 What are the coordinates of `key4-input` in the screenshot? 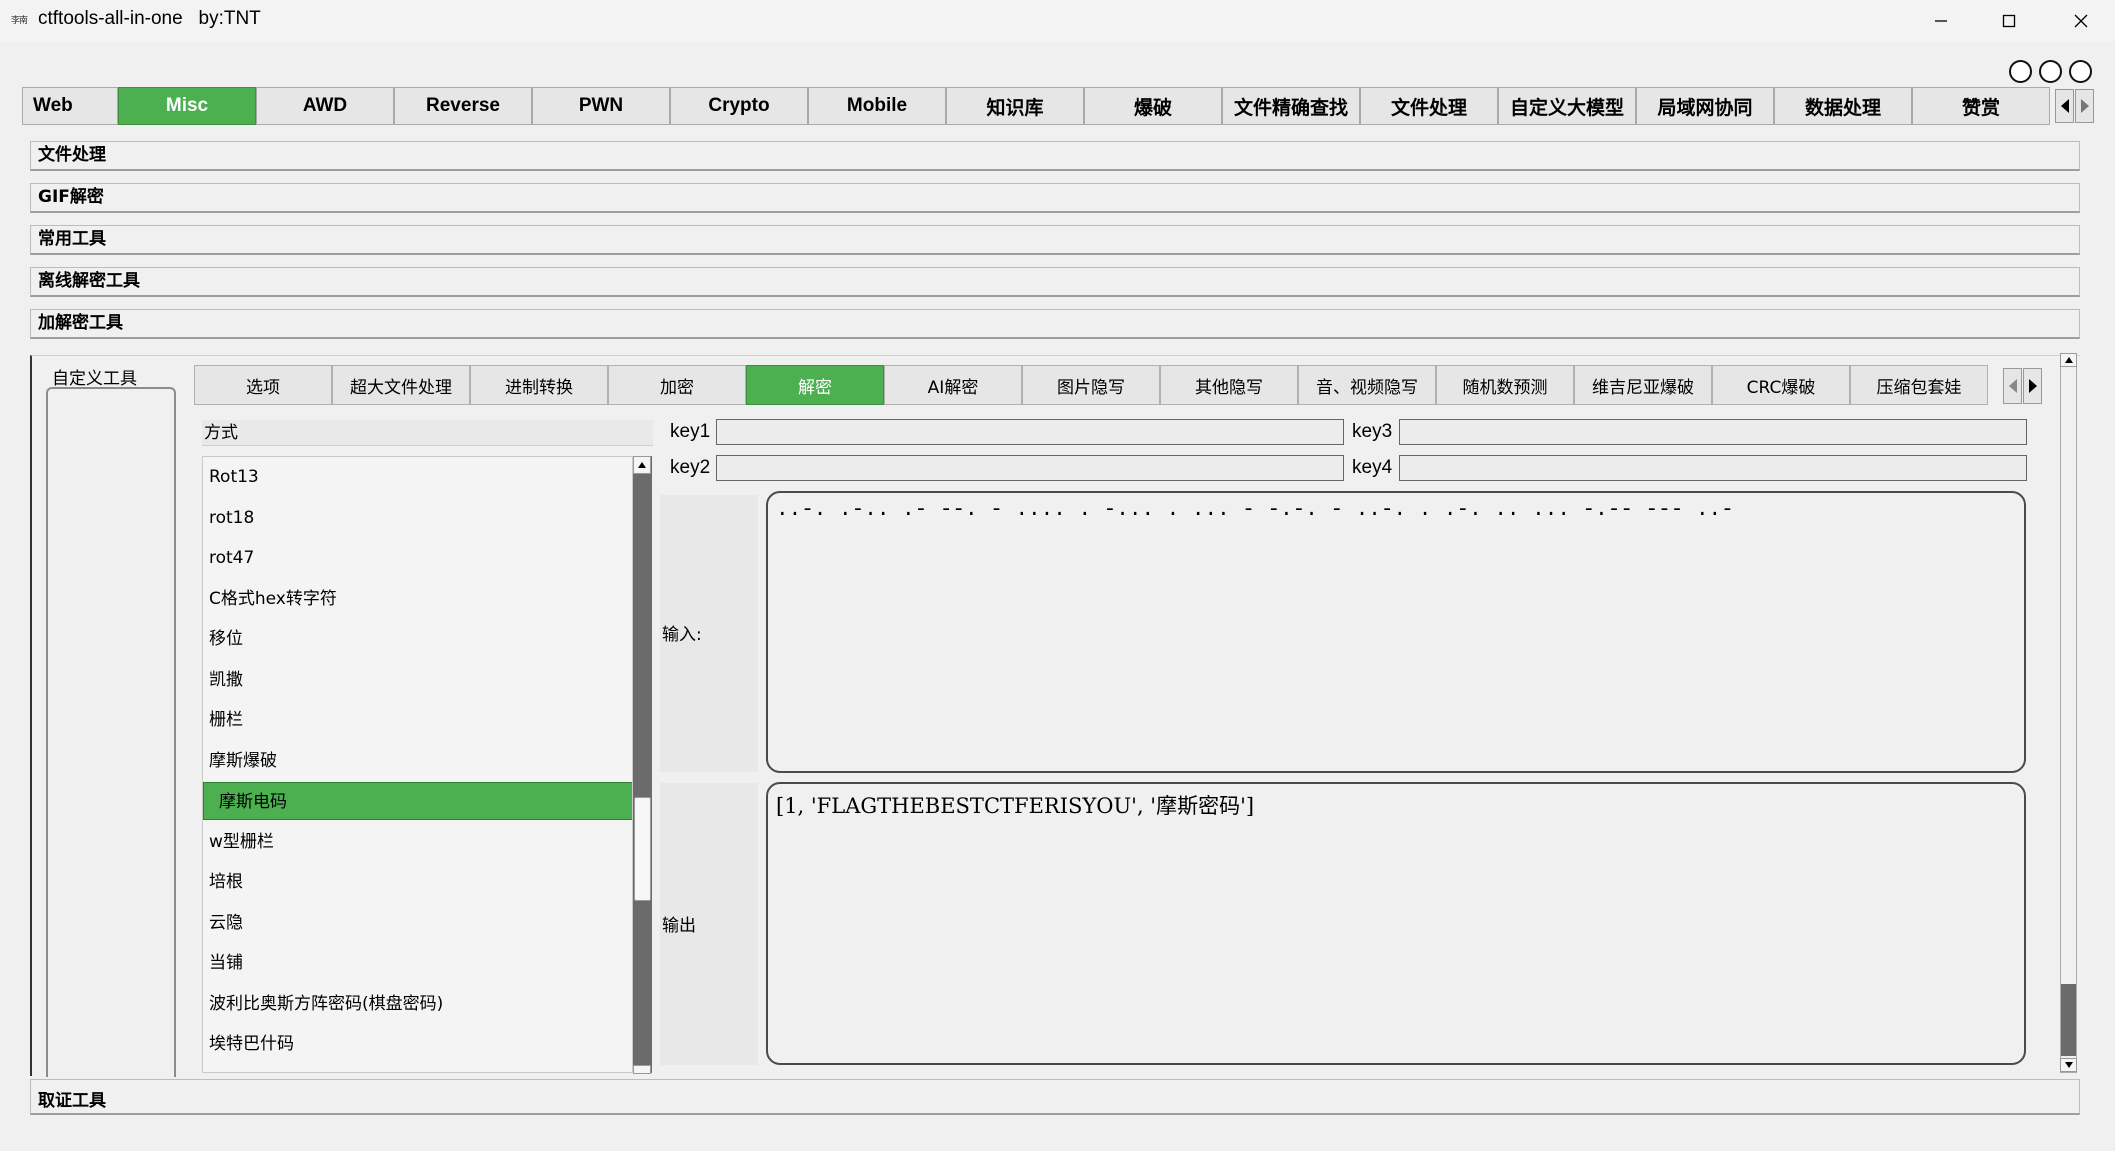 It's located at (1713, 468).